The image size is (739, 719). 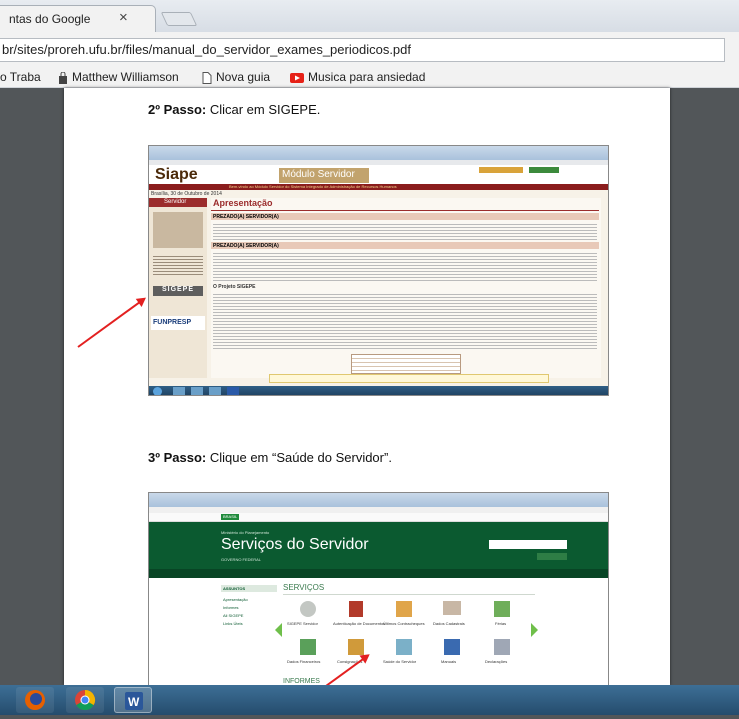 What do you see at coordinates (369, 16) in the screenshot?
I see `tab-strip: ntas do Google ×` at bounding box center [369, 16].